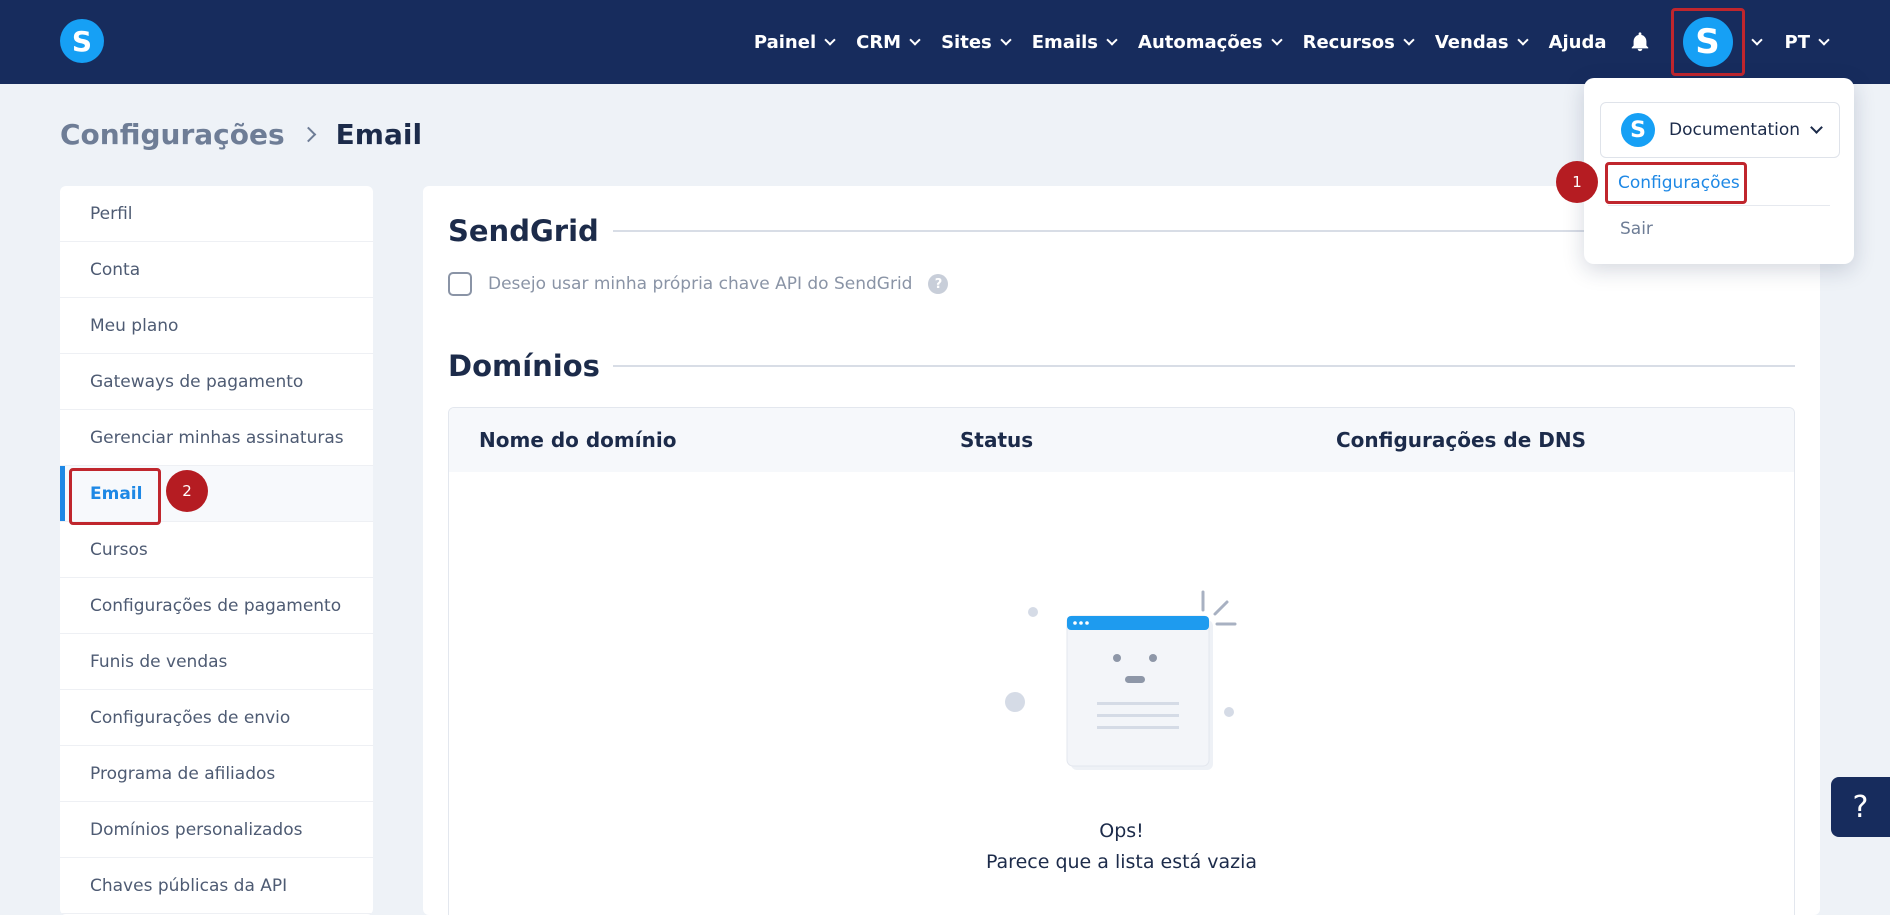 The height and width of the screenshot is (915, 1890). I want to click on nav-crm-label: CRM, so click(879, 42).